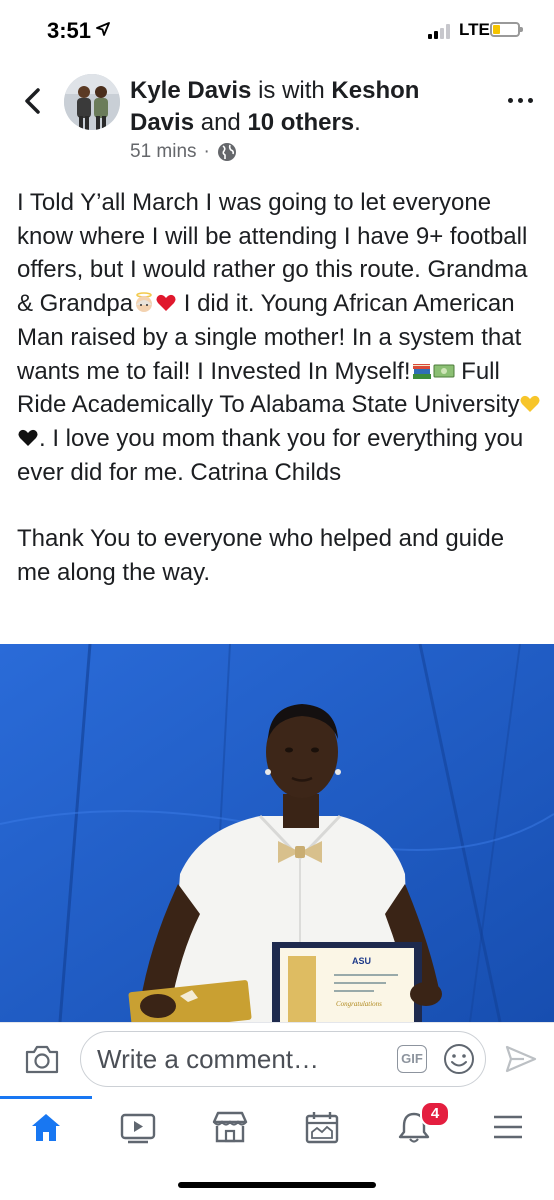  Describe the element at coordinates (412, 1059) in the screenshot. I see `gif-button: GIF` at that location.